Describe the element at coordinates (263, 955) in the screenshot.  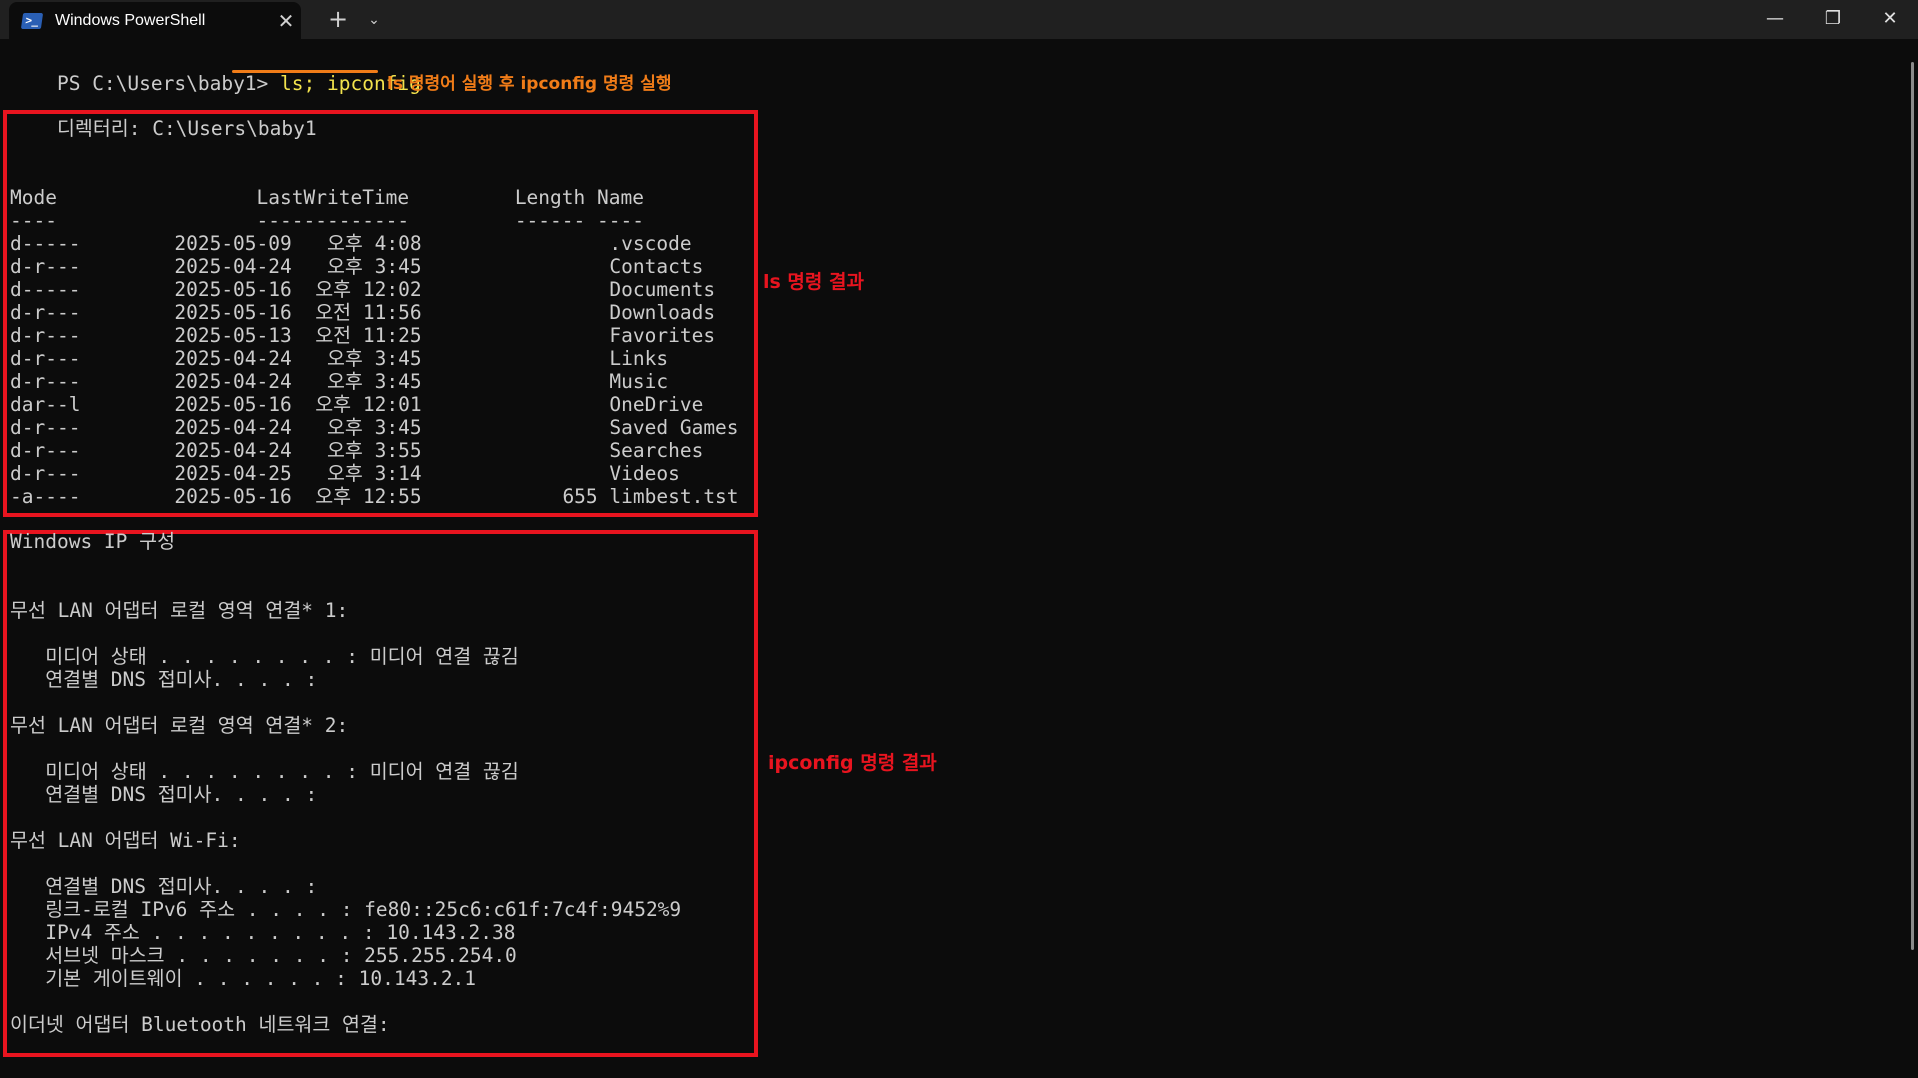
I see `ipconfig-line: 서브넷 마스크 . . . . . . . : 255.255.254.0` at that location.